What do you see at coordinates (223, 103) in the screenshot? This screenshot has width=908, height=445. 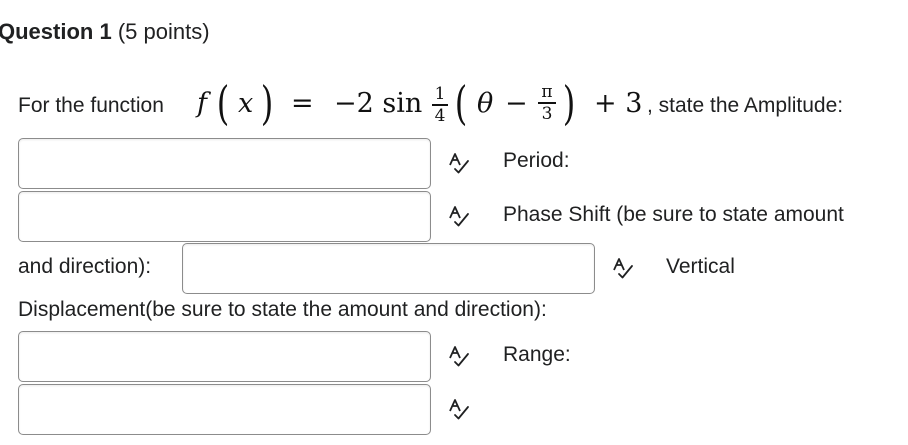 I see `equation-open-paren: (` at bounding box center [223, 103].